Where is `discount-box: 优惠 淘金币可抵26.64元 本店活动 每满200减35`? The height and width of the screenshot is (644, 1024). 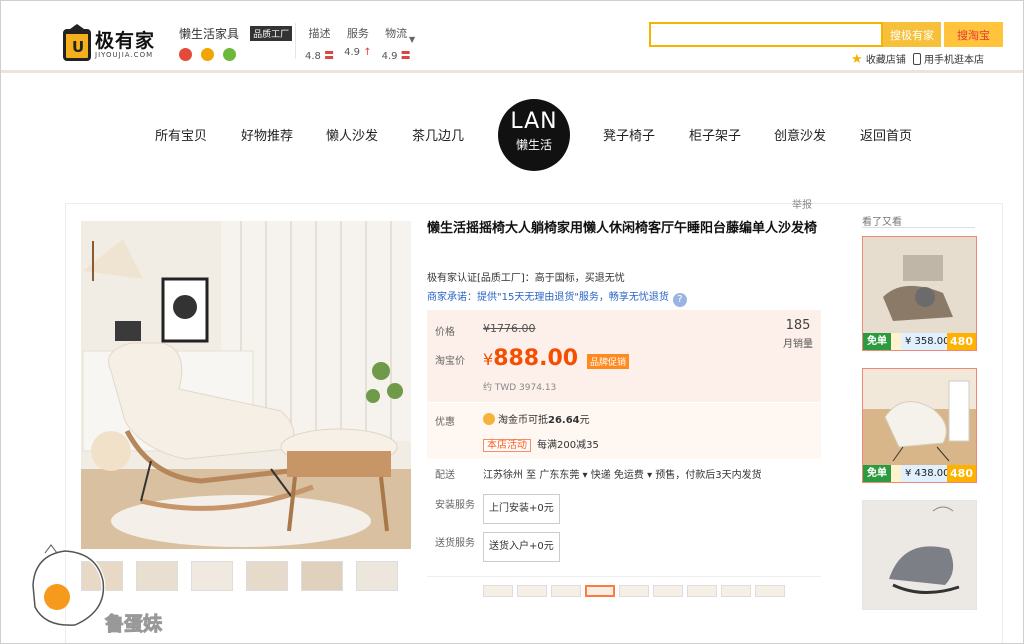 discount-box: 优惠 淘金币可抵26.64元 本店活动 每满200减35 is located at coordinates (624, 431).